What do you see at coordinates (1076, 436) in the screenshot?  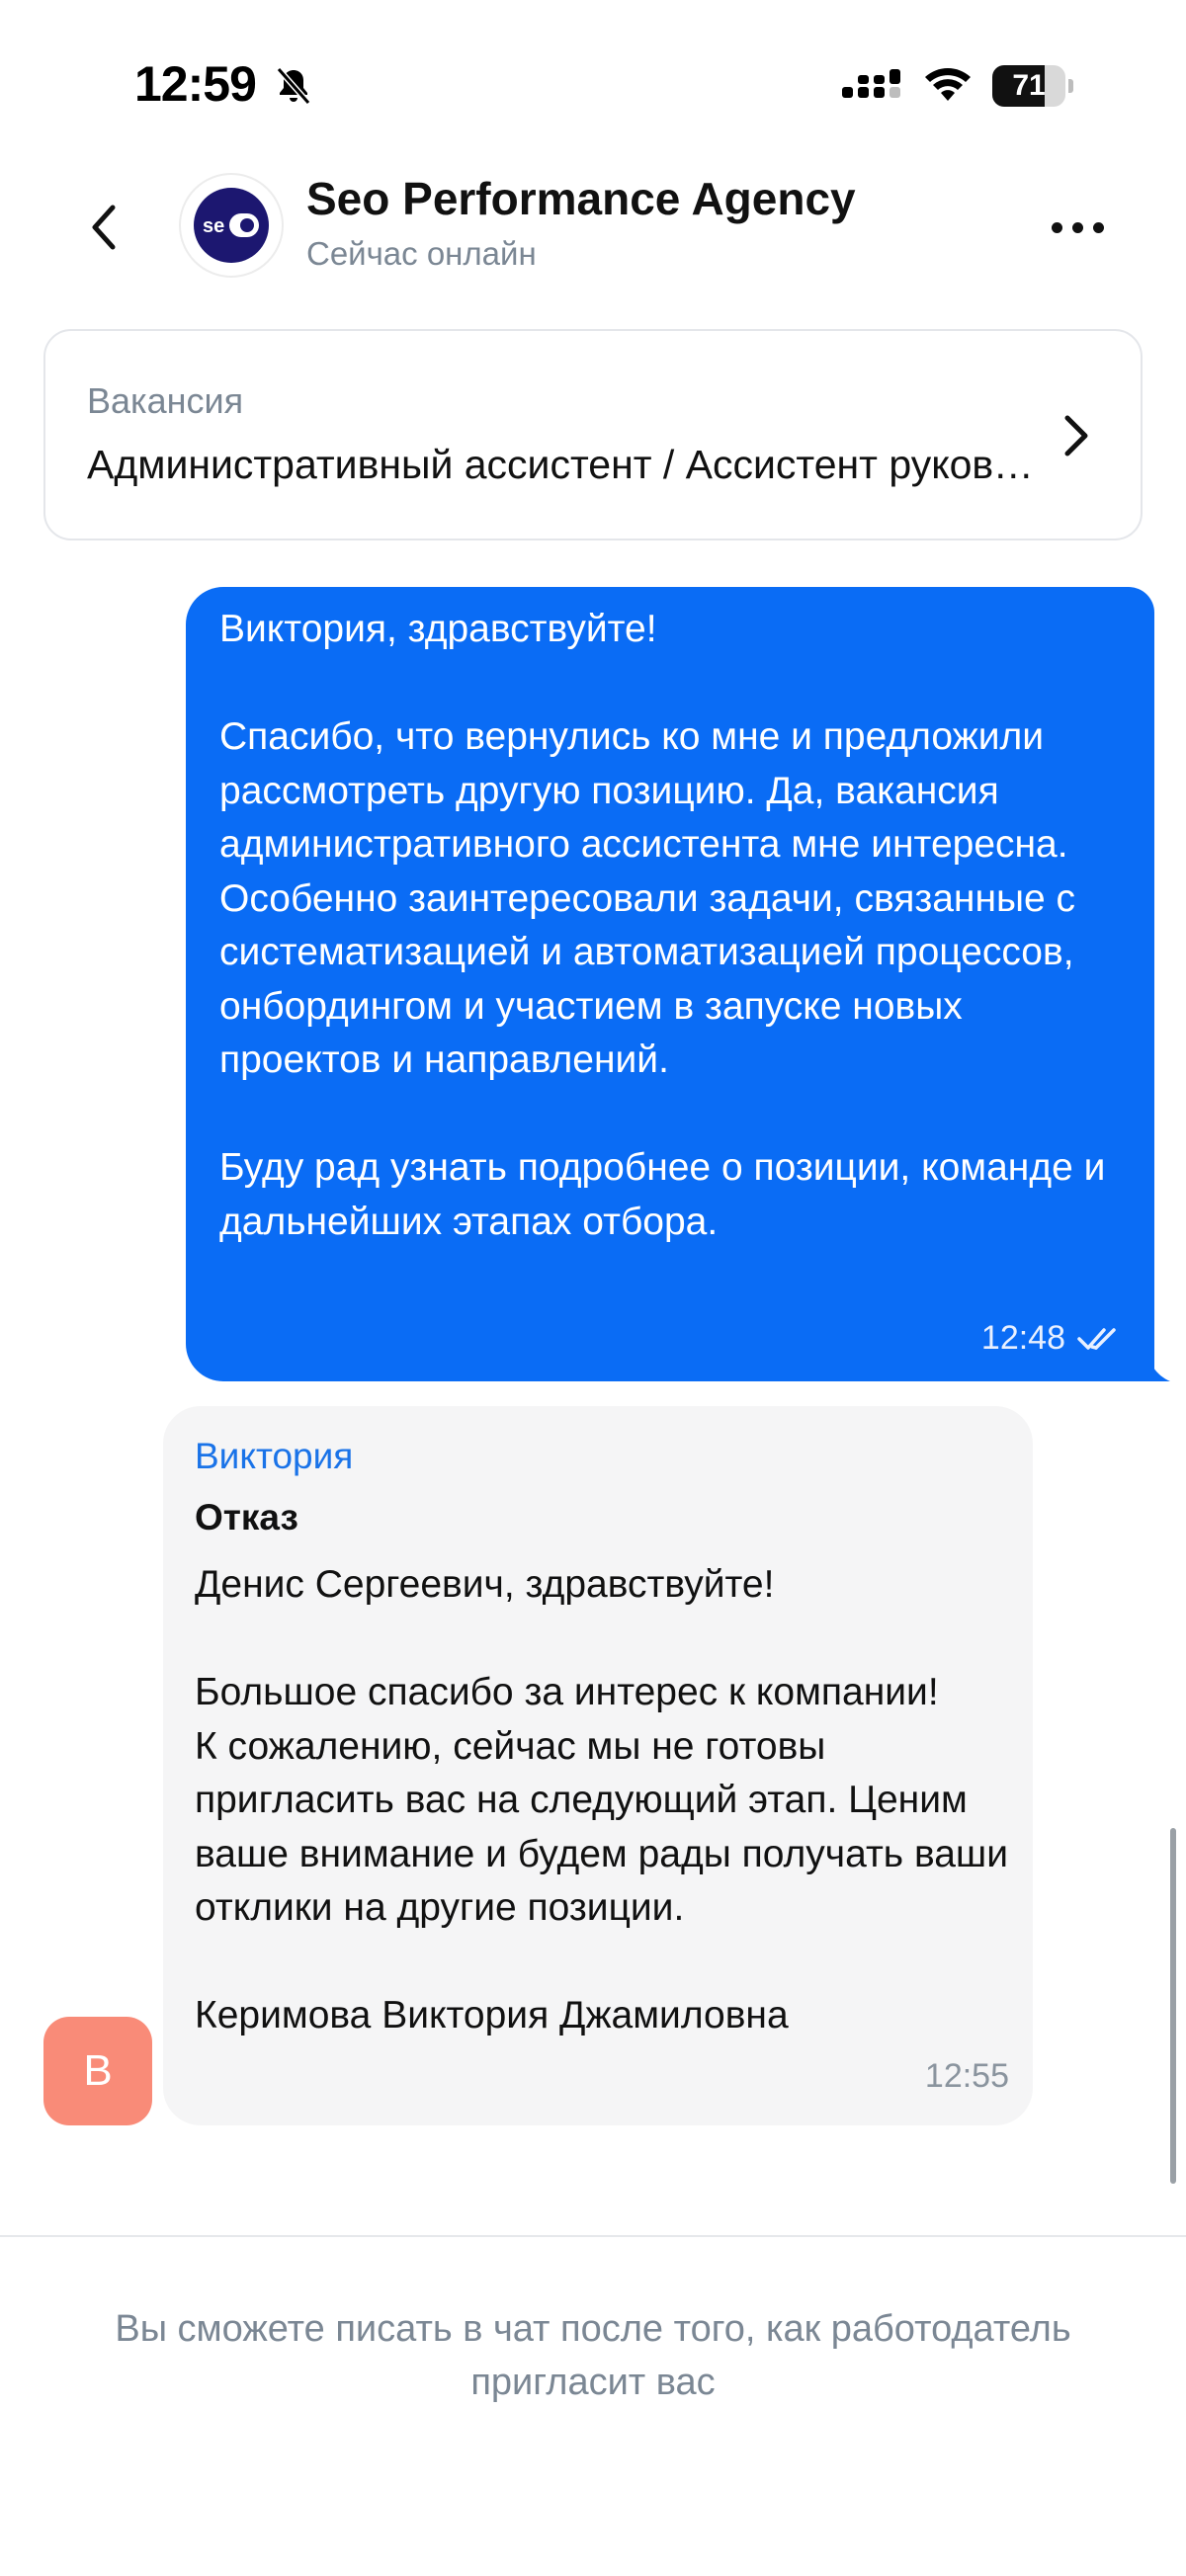 I see `chevron-right-icon` at bounding box center [1076, 436].